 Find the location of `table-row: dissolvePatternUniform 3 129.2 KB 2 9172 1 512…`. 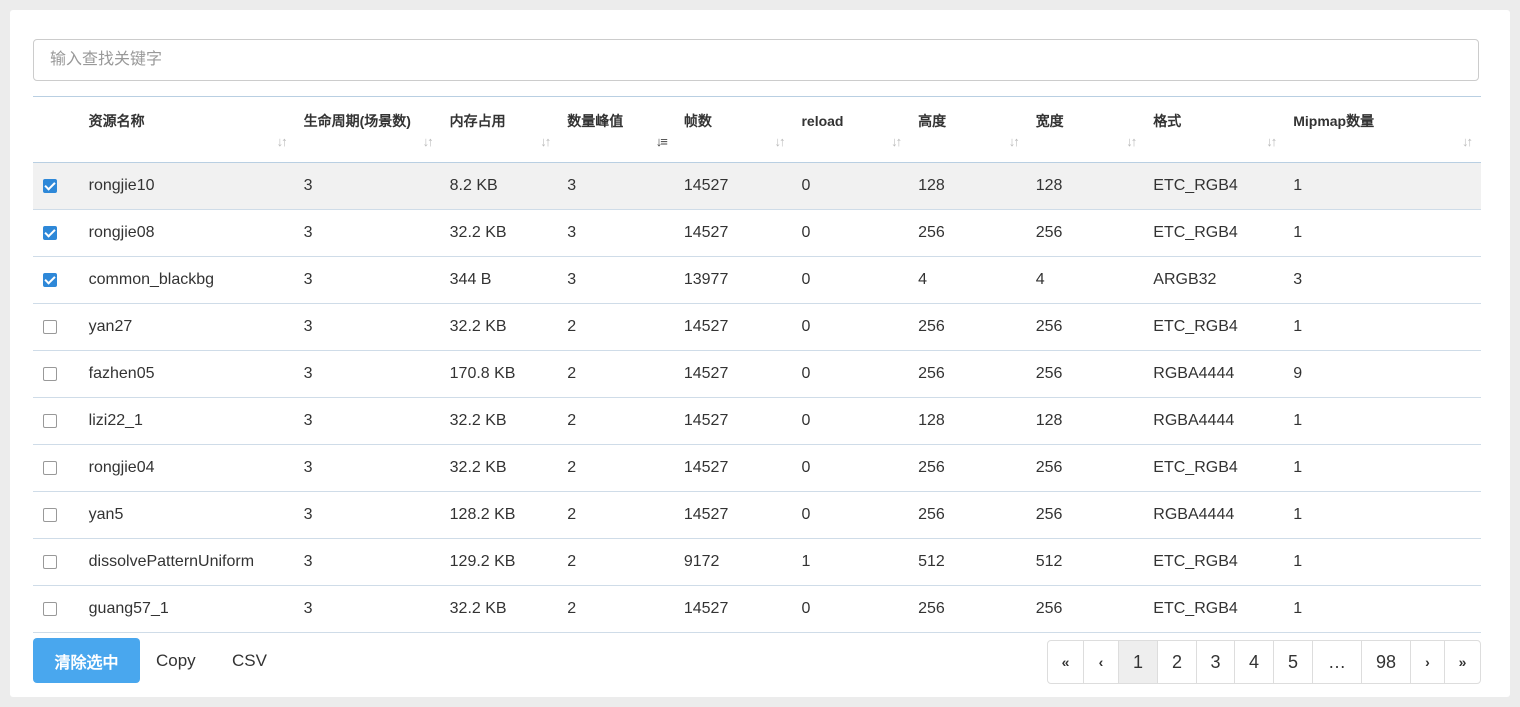

table-row: dissolvePatternUniform 3 129.2 KB 2 9172 1 512… is located at coordinates (757, 562).